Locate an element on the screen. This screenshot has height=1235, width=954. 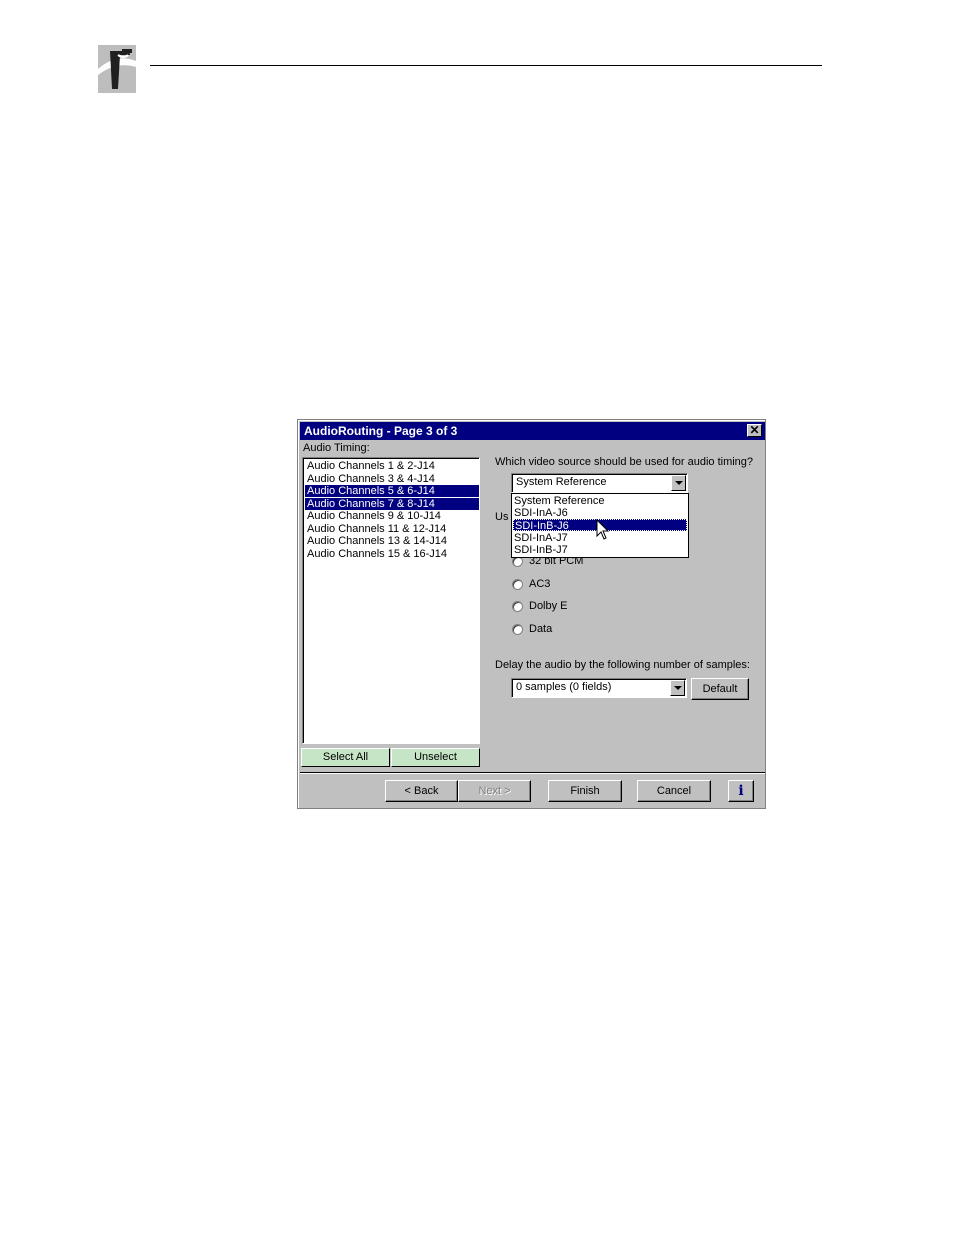
list-item: Audio Channels 3 & 4-J14 is located at coordinates (392, 479).